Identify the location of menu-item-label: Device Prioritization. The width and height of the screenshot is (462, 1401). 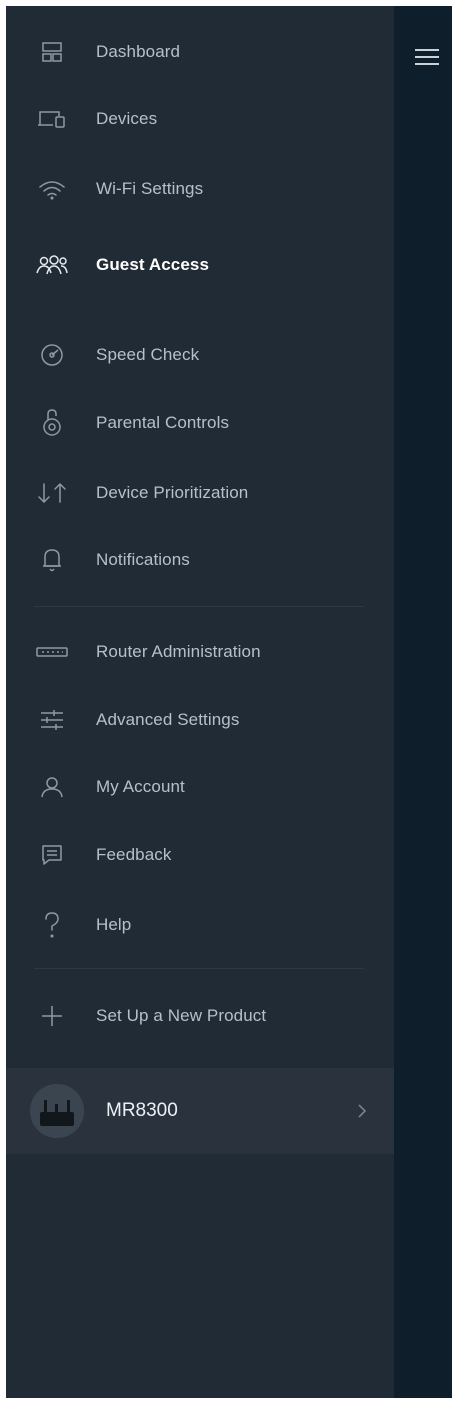
(172, 492).